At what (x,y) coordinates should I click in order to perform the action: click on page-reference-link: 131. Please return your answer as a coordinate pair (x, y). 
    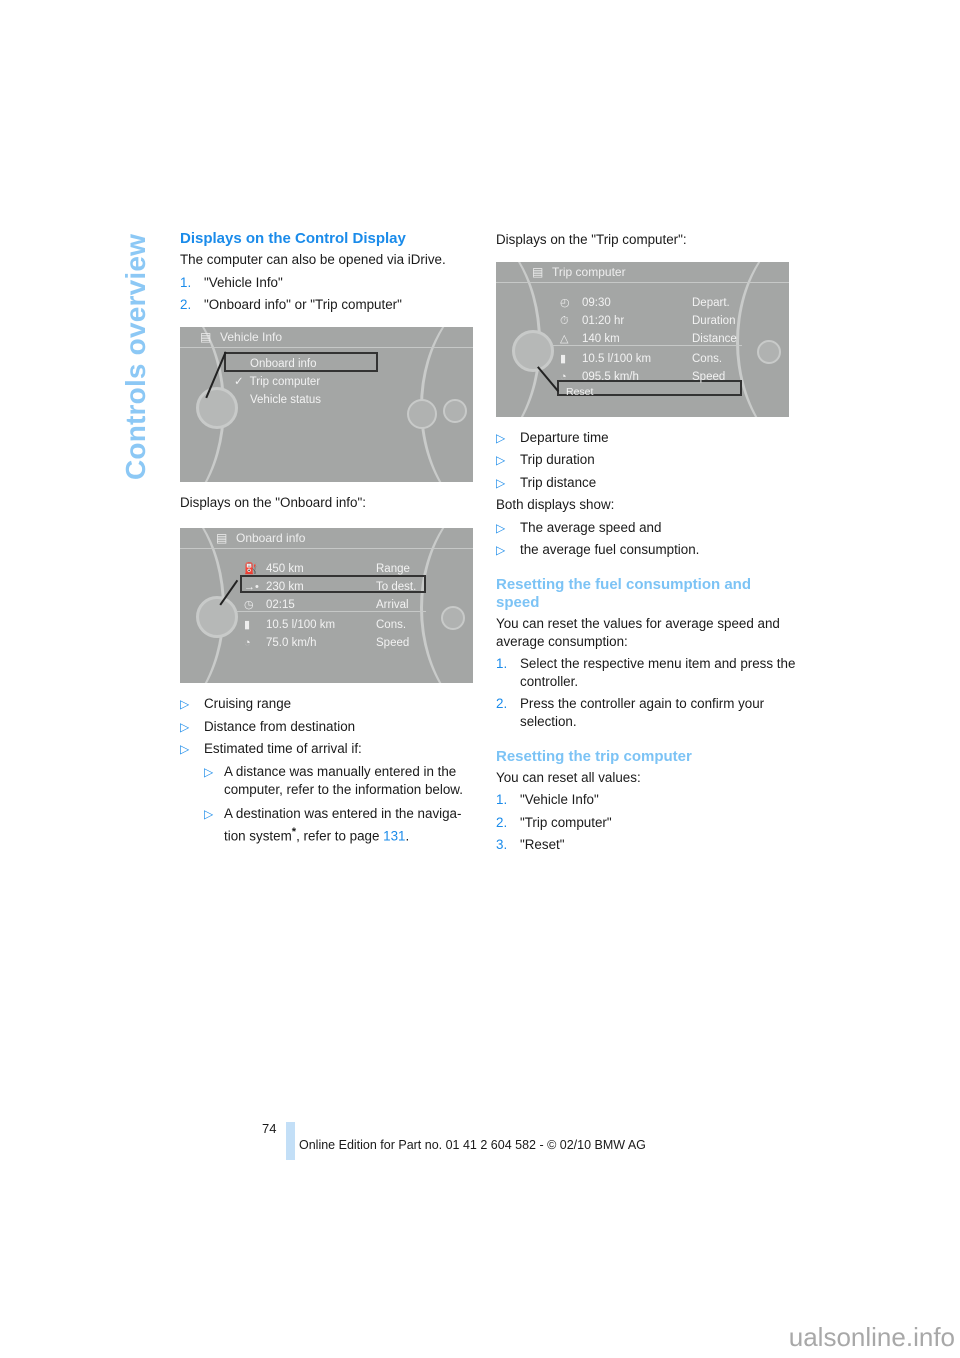
    Looking at the image, I should click on (394, 835).